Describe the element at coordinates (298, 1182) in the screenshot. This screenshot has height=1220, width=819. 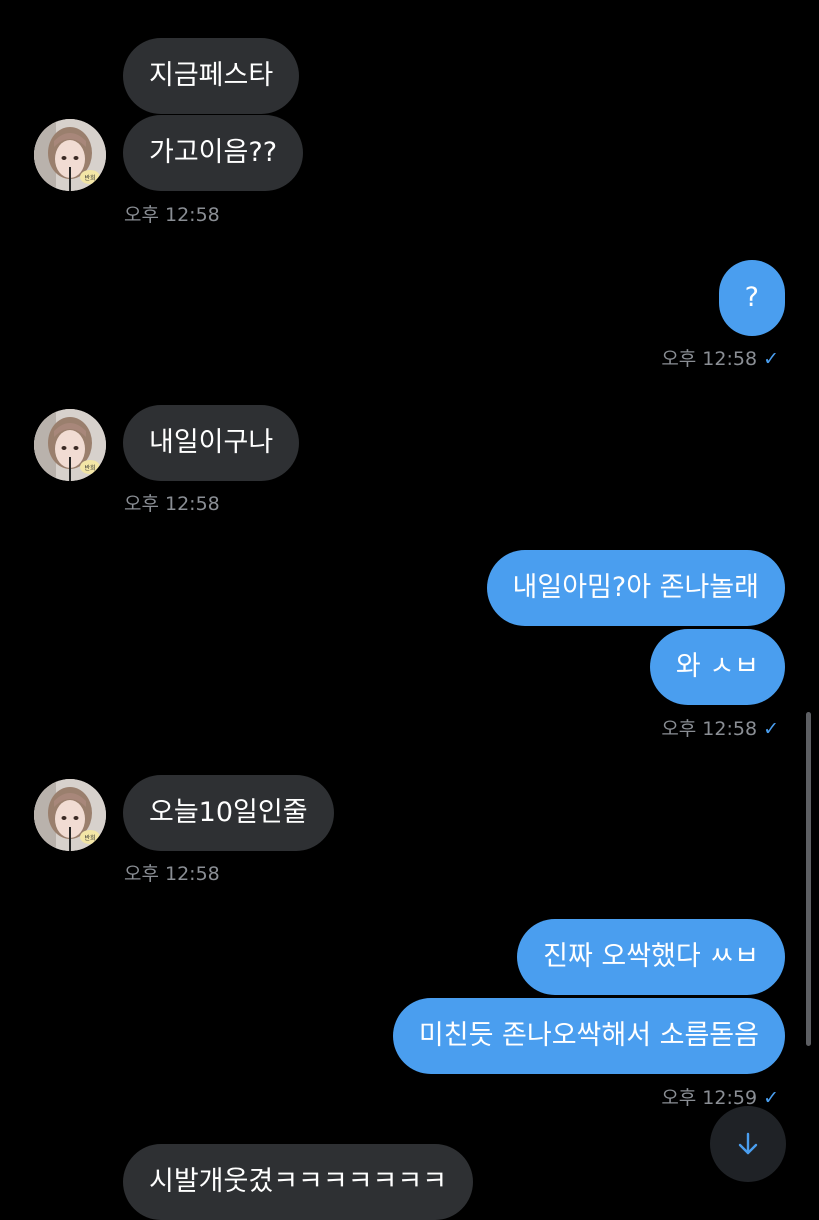
I see `incoming-message-bubble: 시발개웃겼ㅋㅋㅋㅋㅋㅋㅋ` at that location.